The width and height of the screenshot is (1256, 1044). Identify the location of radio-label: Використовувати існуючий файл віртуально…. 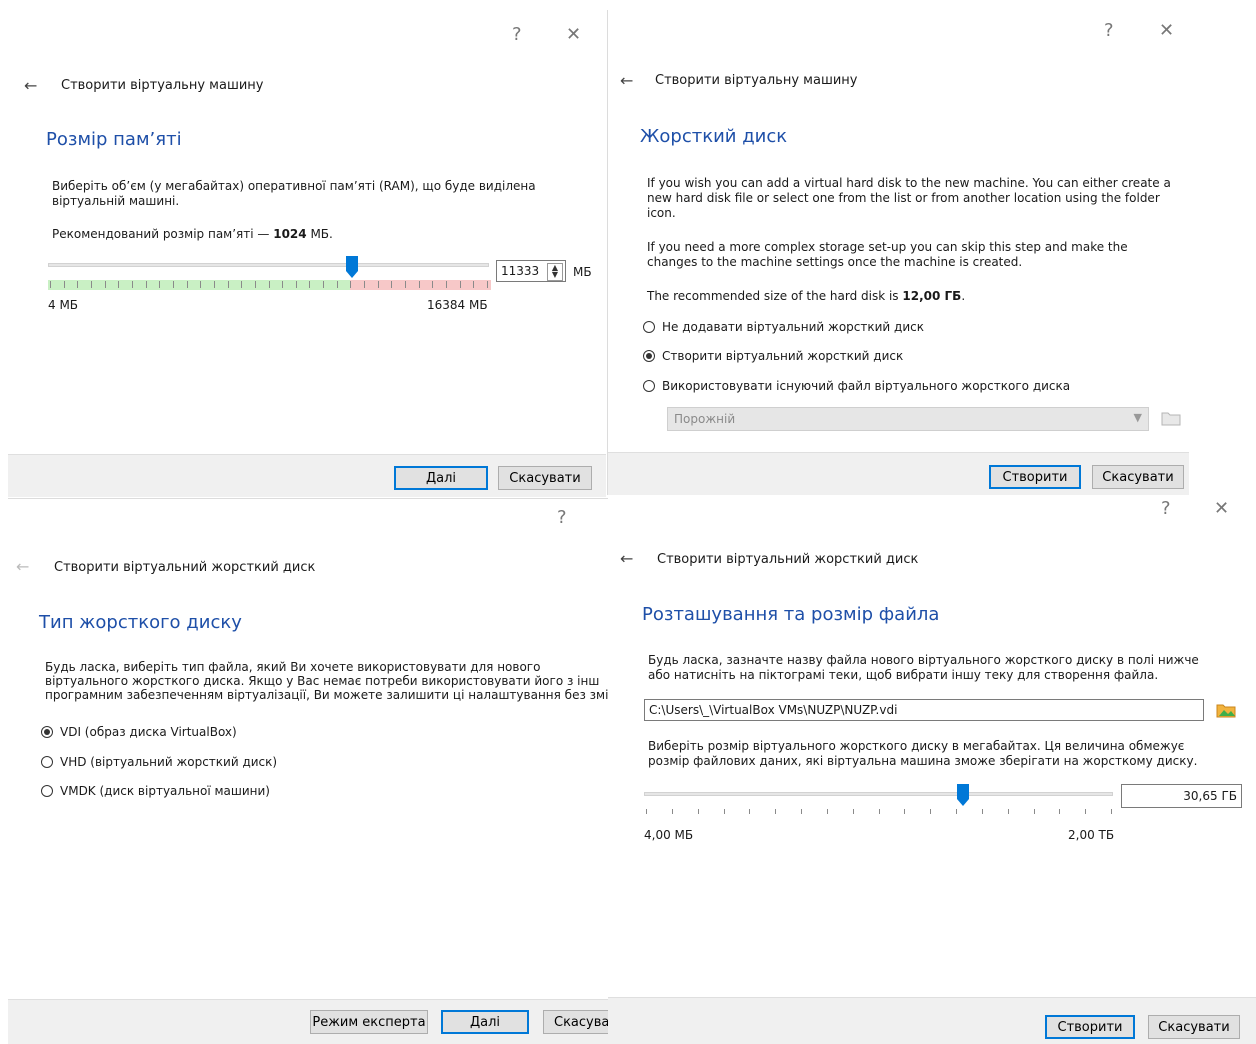
(866, 386).